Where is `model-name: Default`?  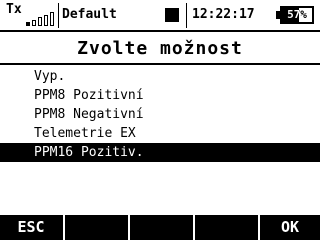
model-name: Default is located at coordinates (89, 14).